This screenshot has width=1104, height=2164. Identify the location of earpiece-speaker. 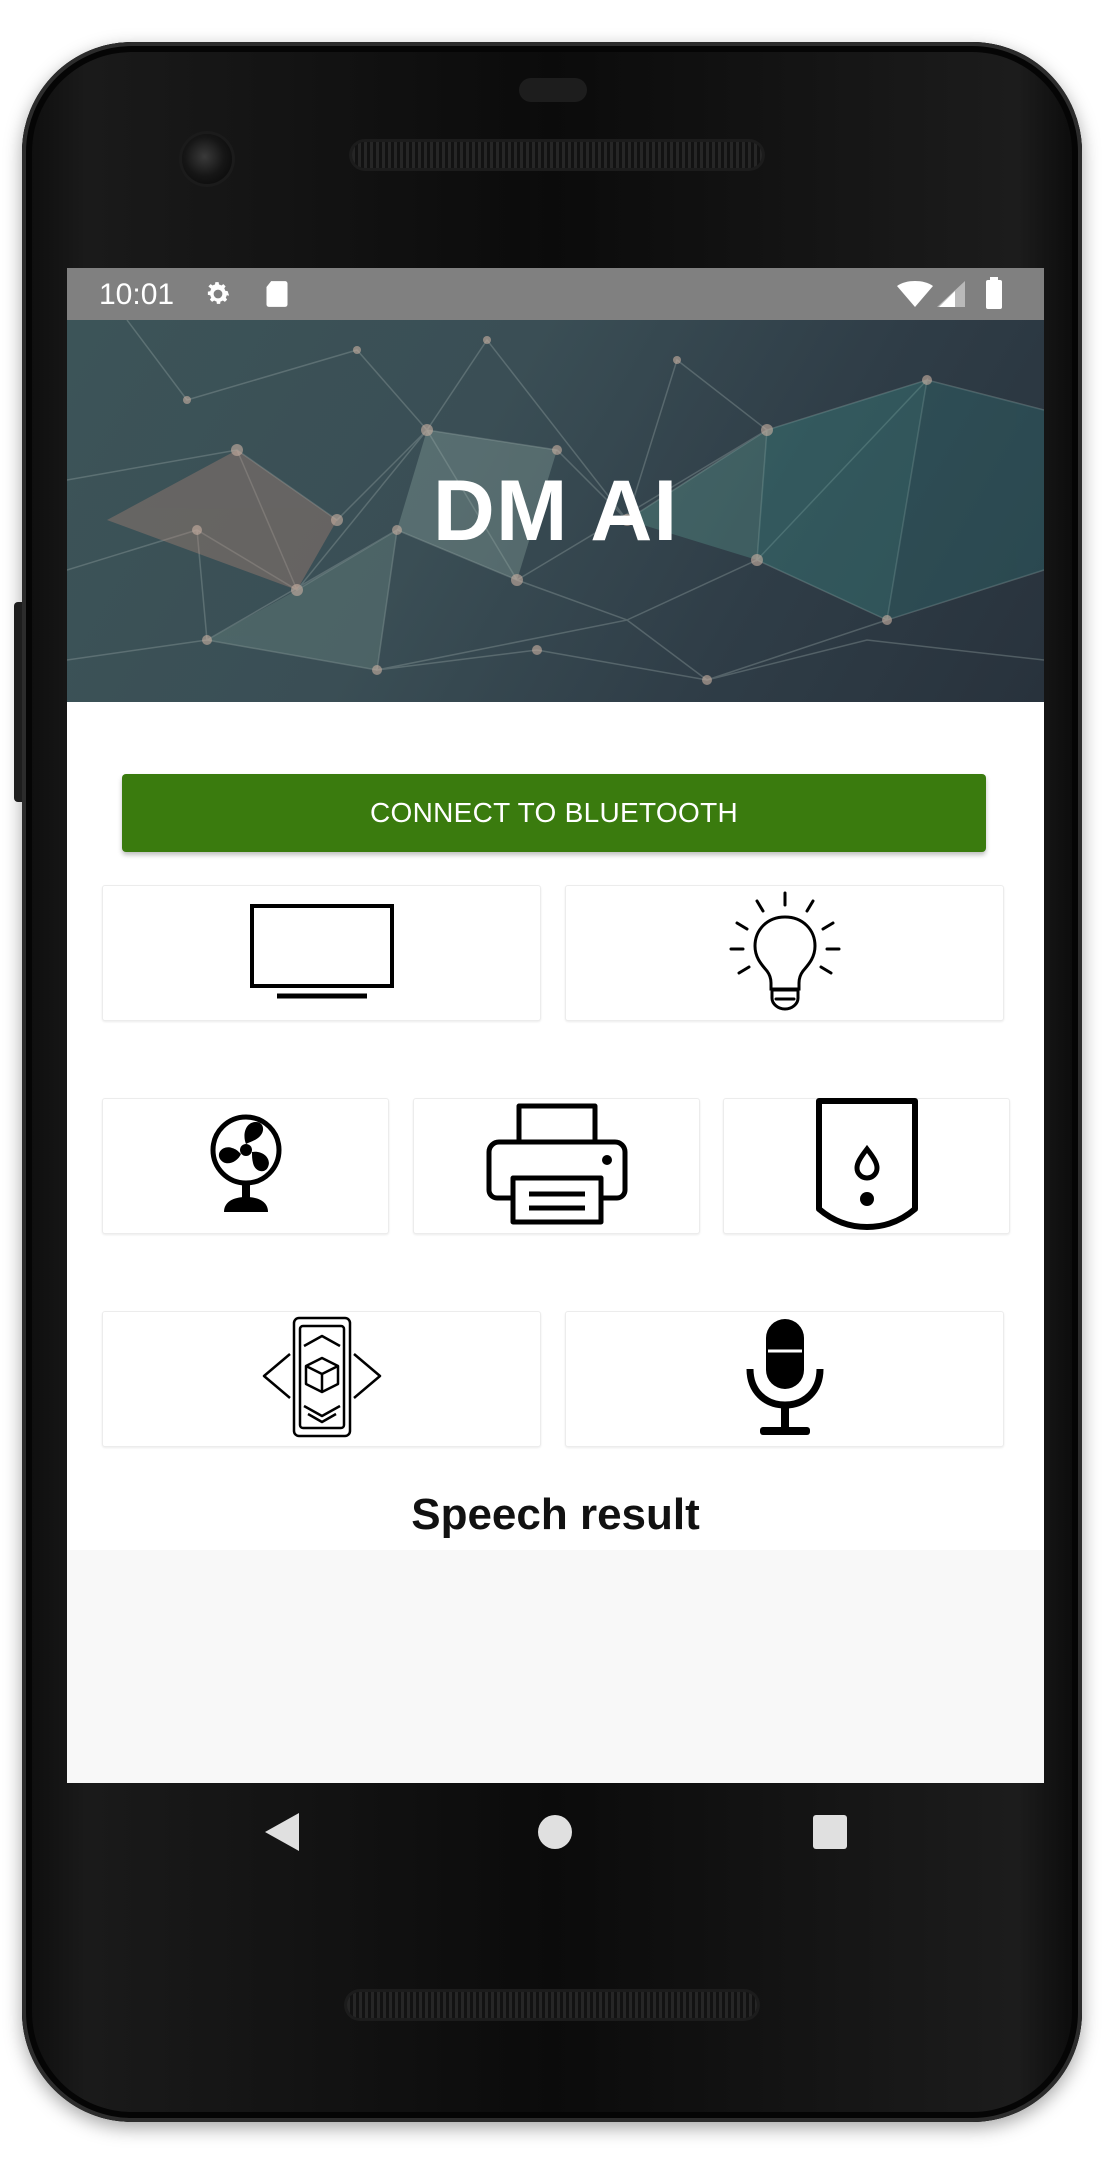
(557, 155).